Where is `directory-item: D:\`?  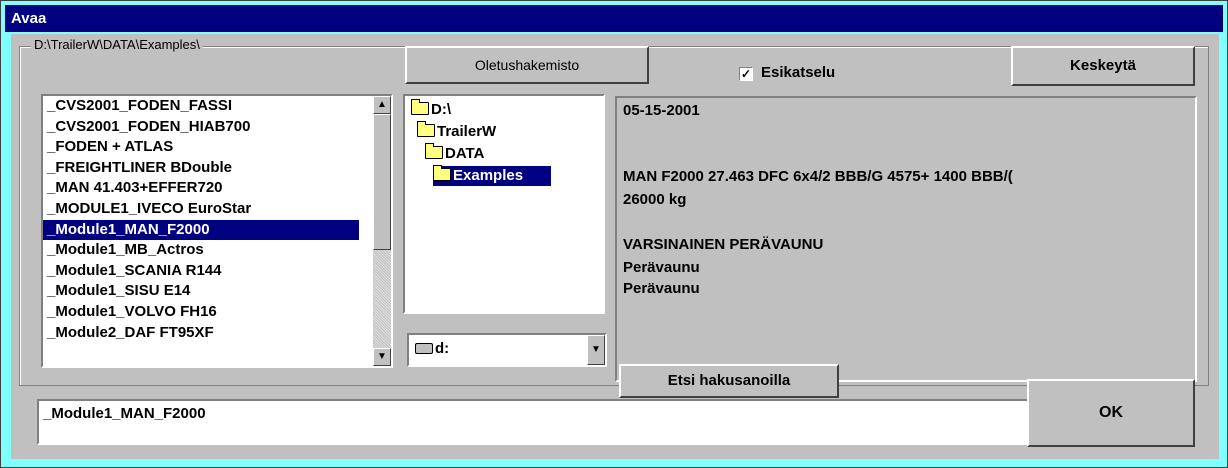 directory-item: D:\ is located at coordinates (431, 109).